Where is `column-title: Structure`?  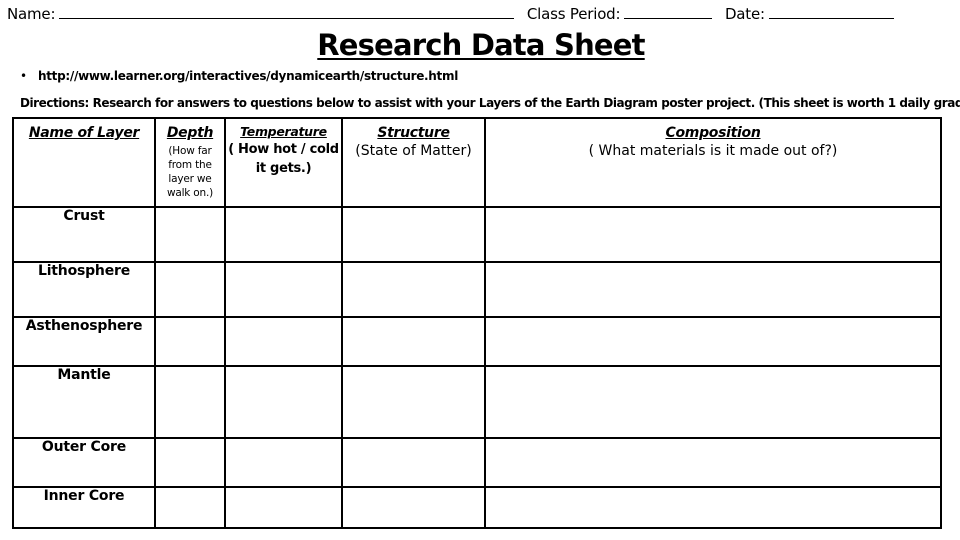
column-title: Structure is located at coordinates (413, 133).